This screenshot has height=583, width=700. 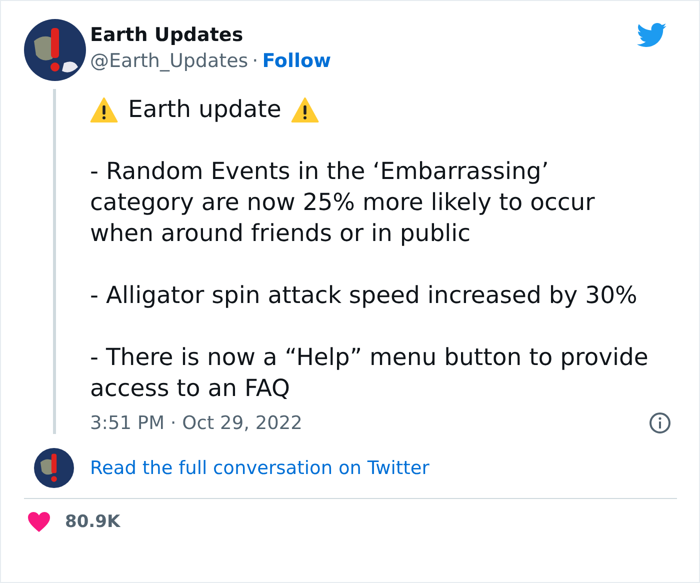 I want to click on tweet-paragraph: - Random Events in the ‘Embarrassing’ category are now 25% more likely to occur when around friends or in public, so click(x=343, y=202).